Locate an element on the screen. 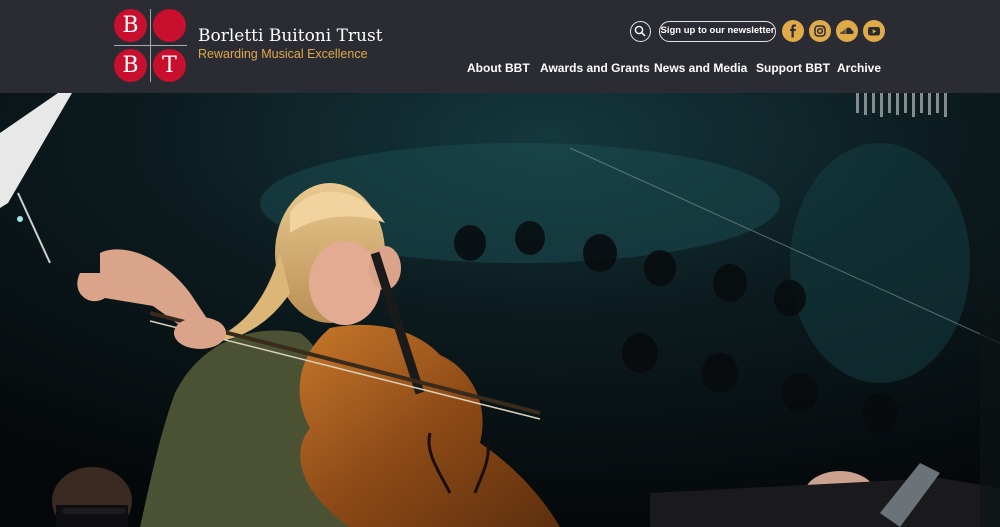 The width and height of the screenshot is (1000, 527). instagram-button is located at coordinates (820, 31).